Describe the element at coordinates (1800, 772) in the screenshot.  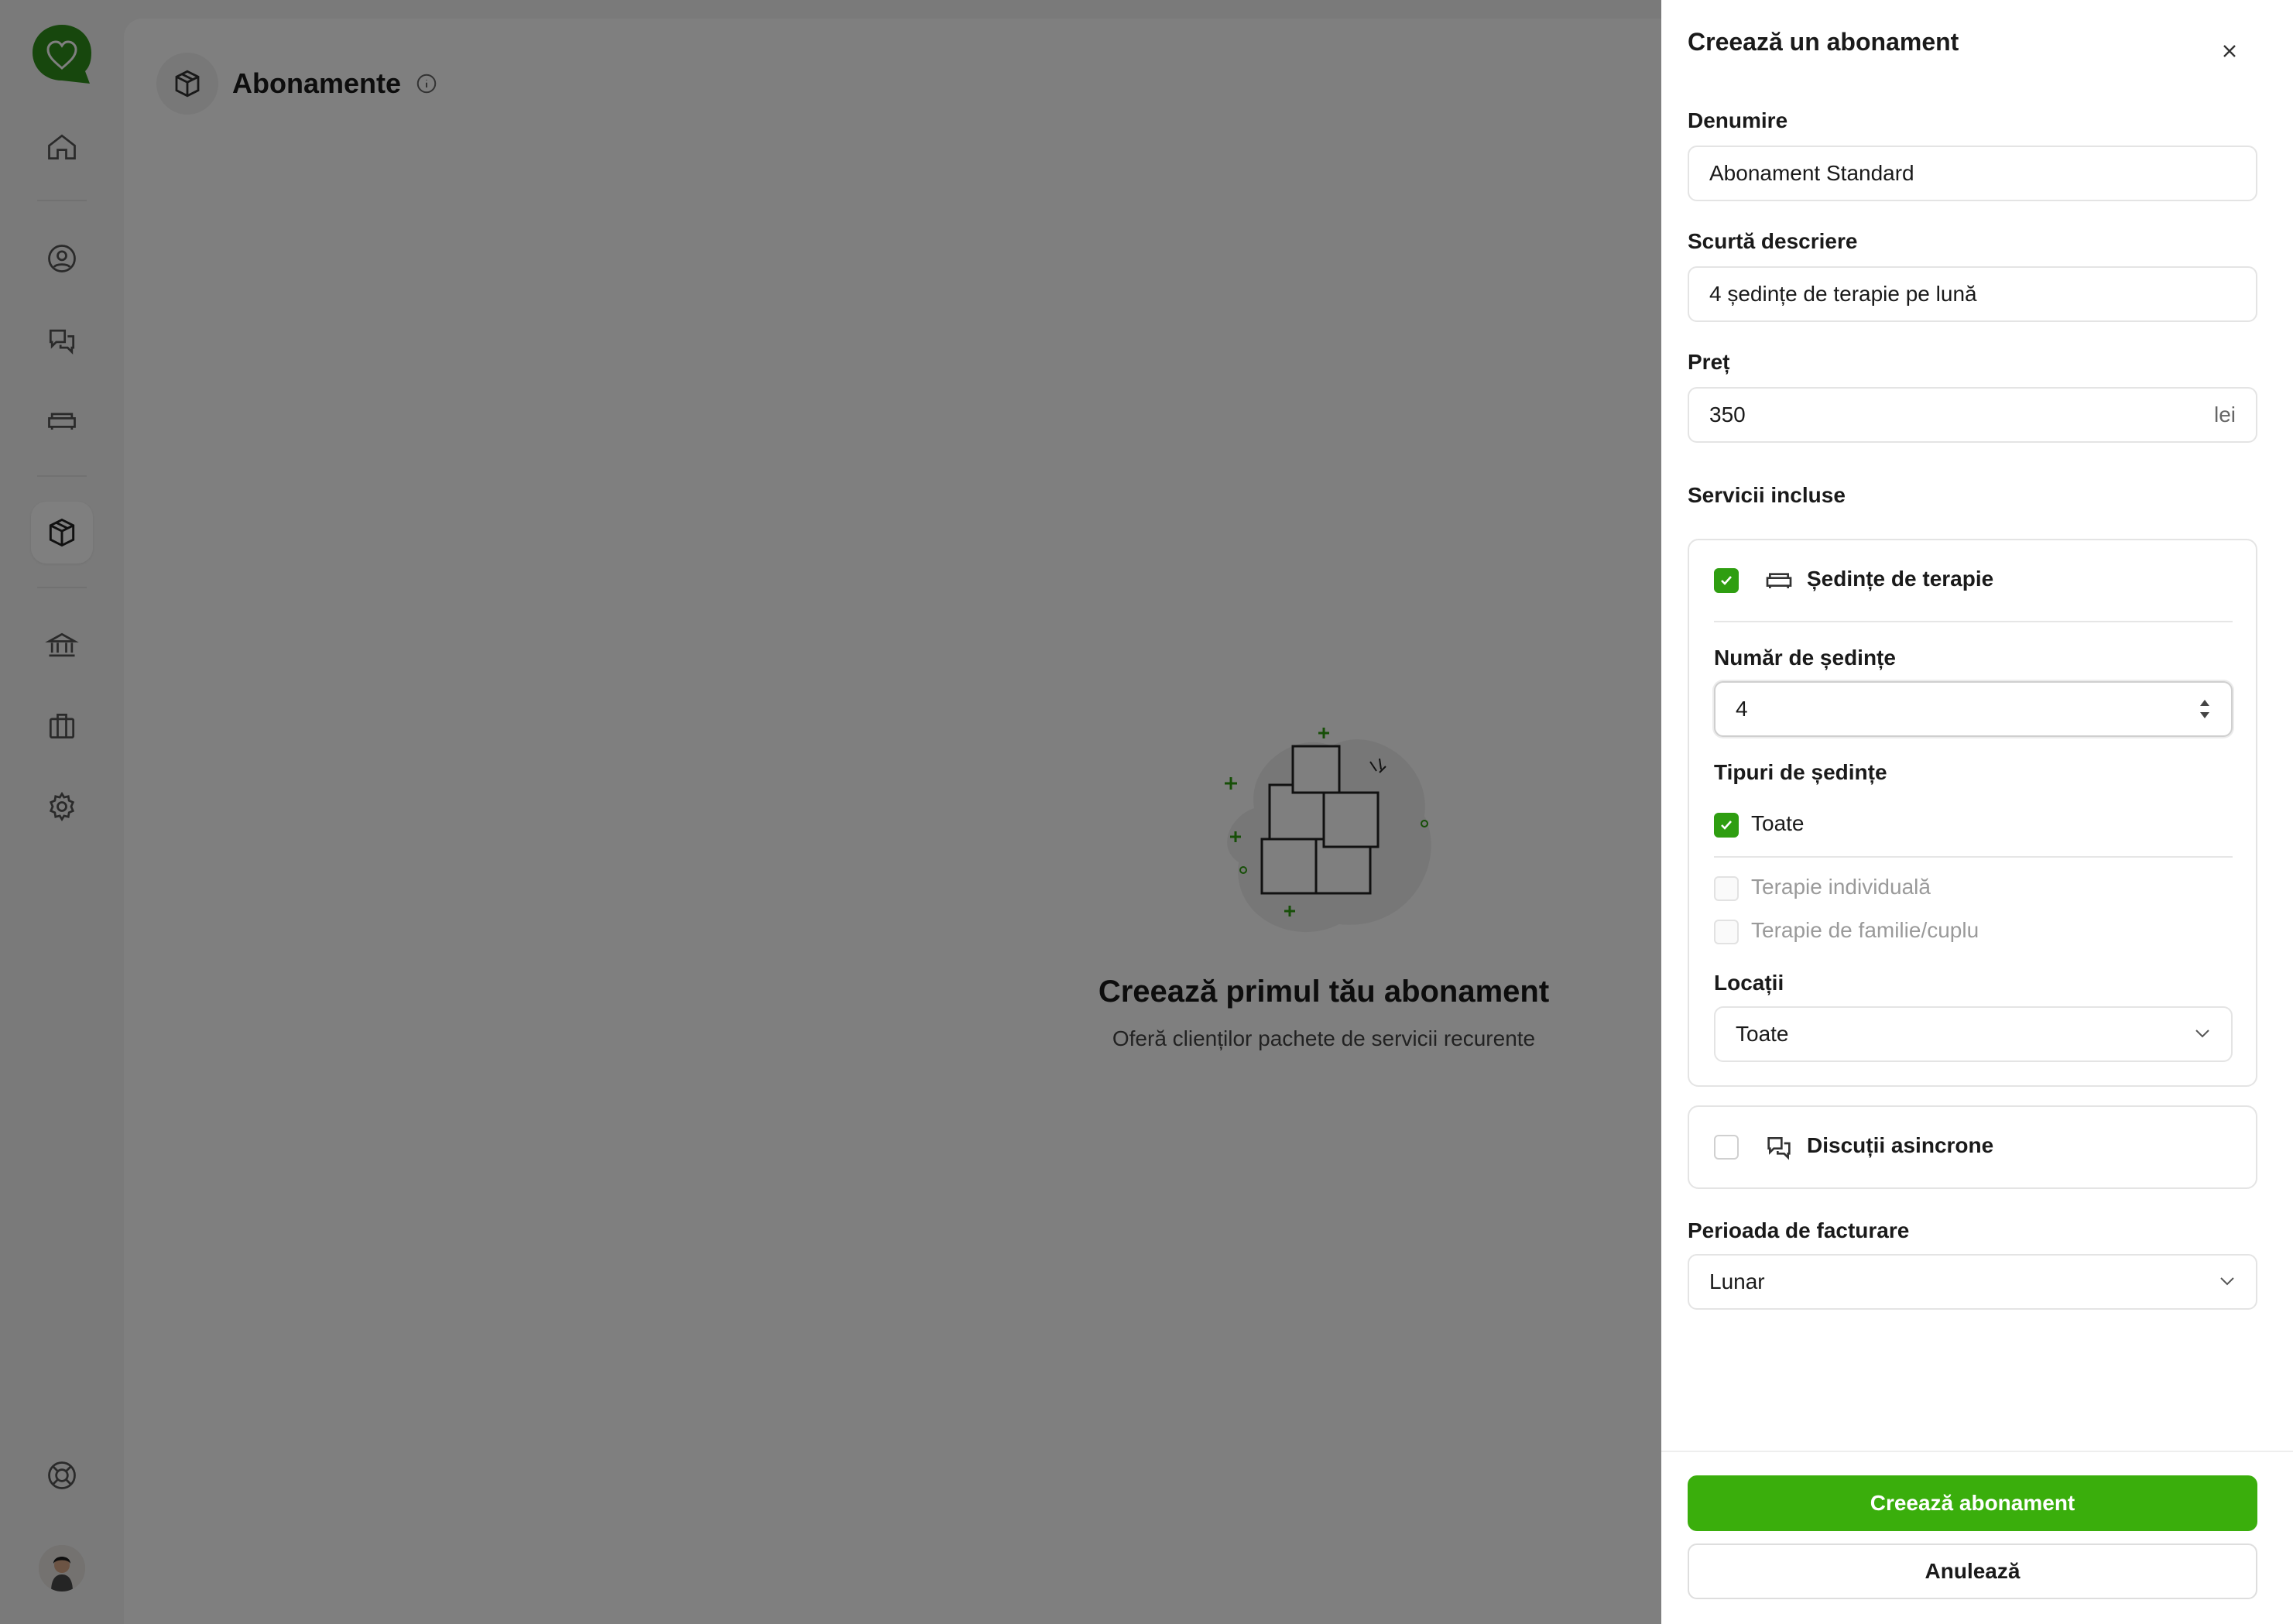
I see `session-types-label: Tipuri de ședințe` at that location.